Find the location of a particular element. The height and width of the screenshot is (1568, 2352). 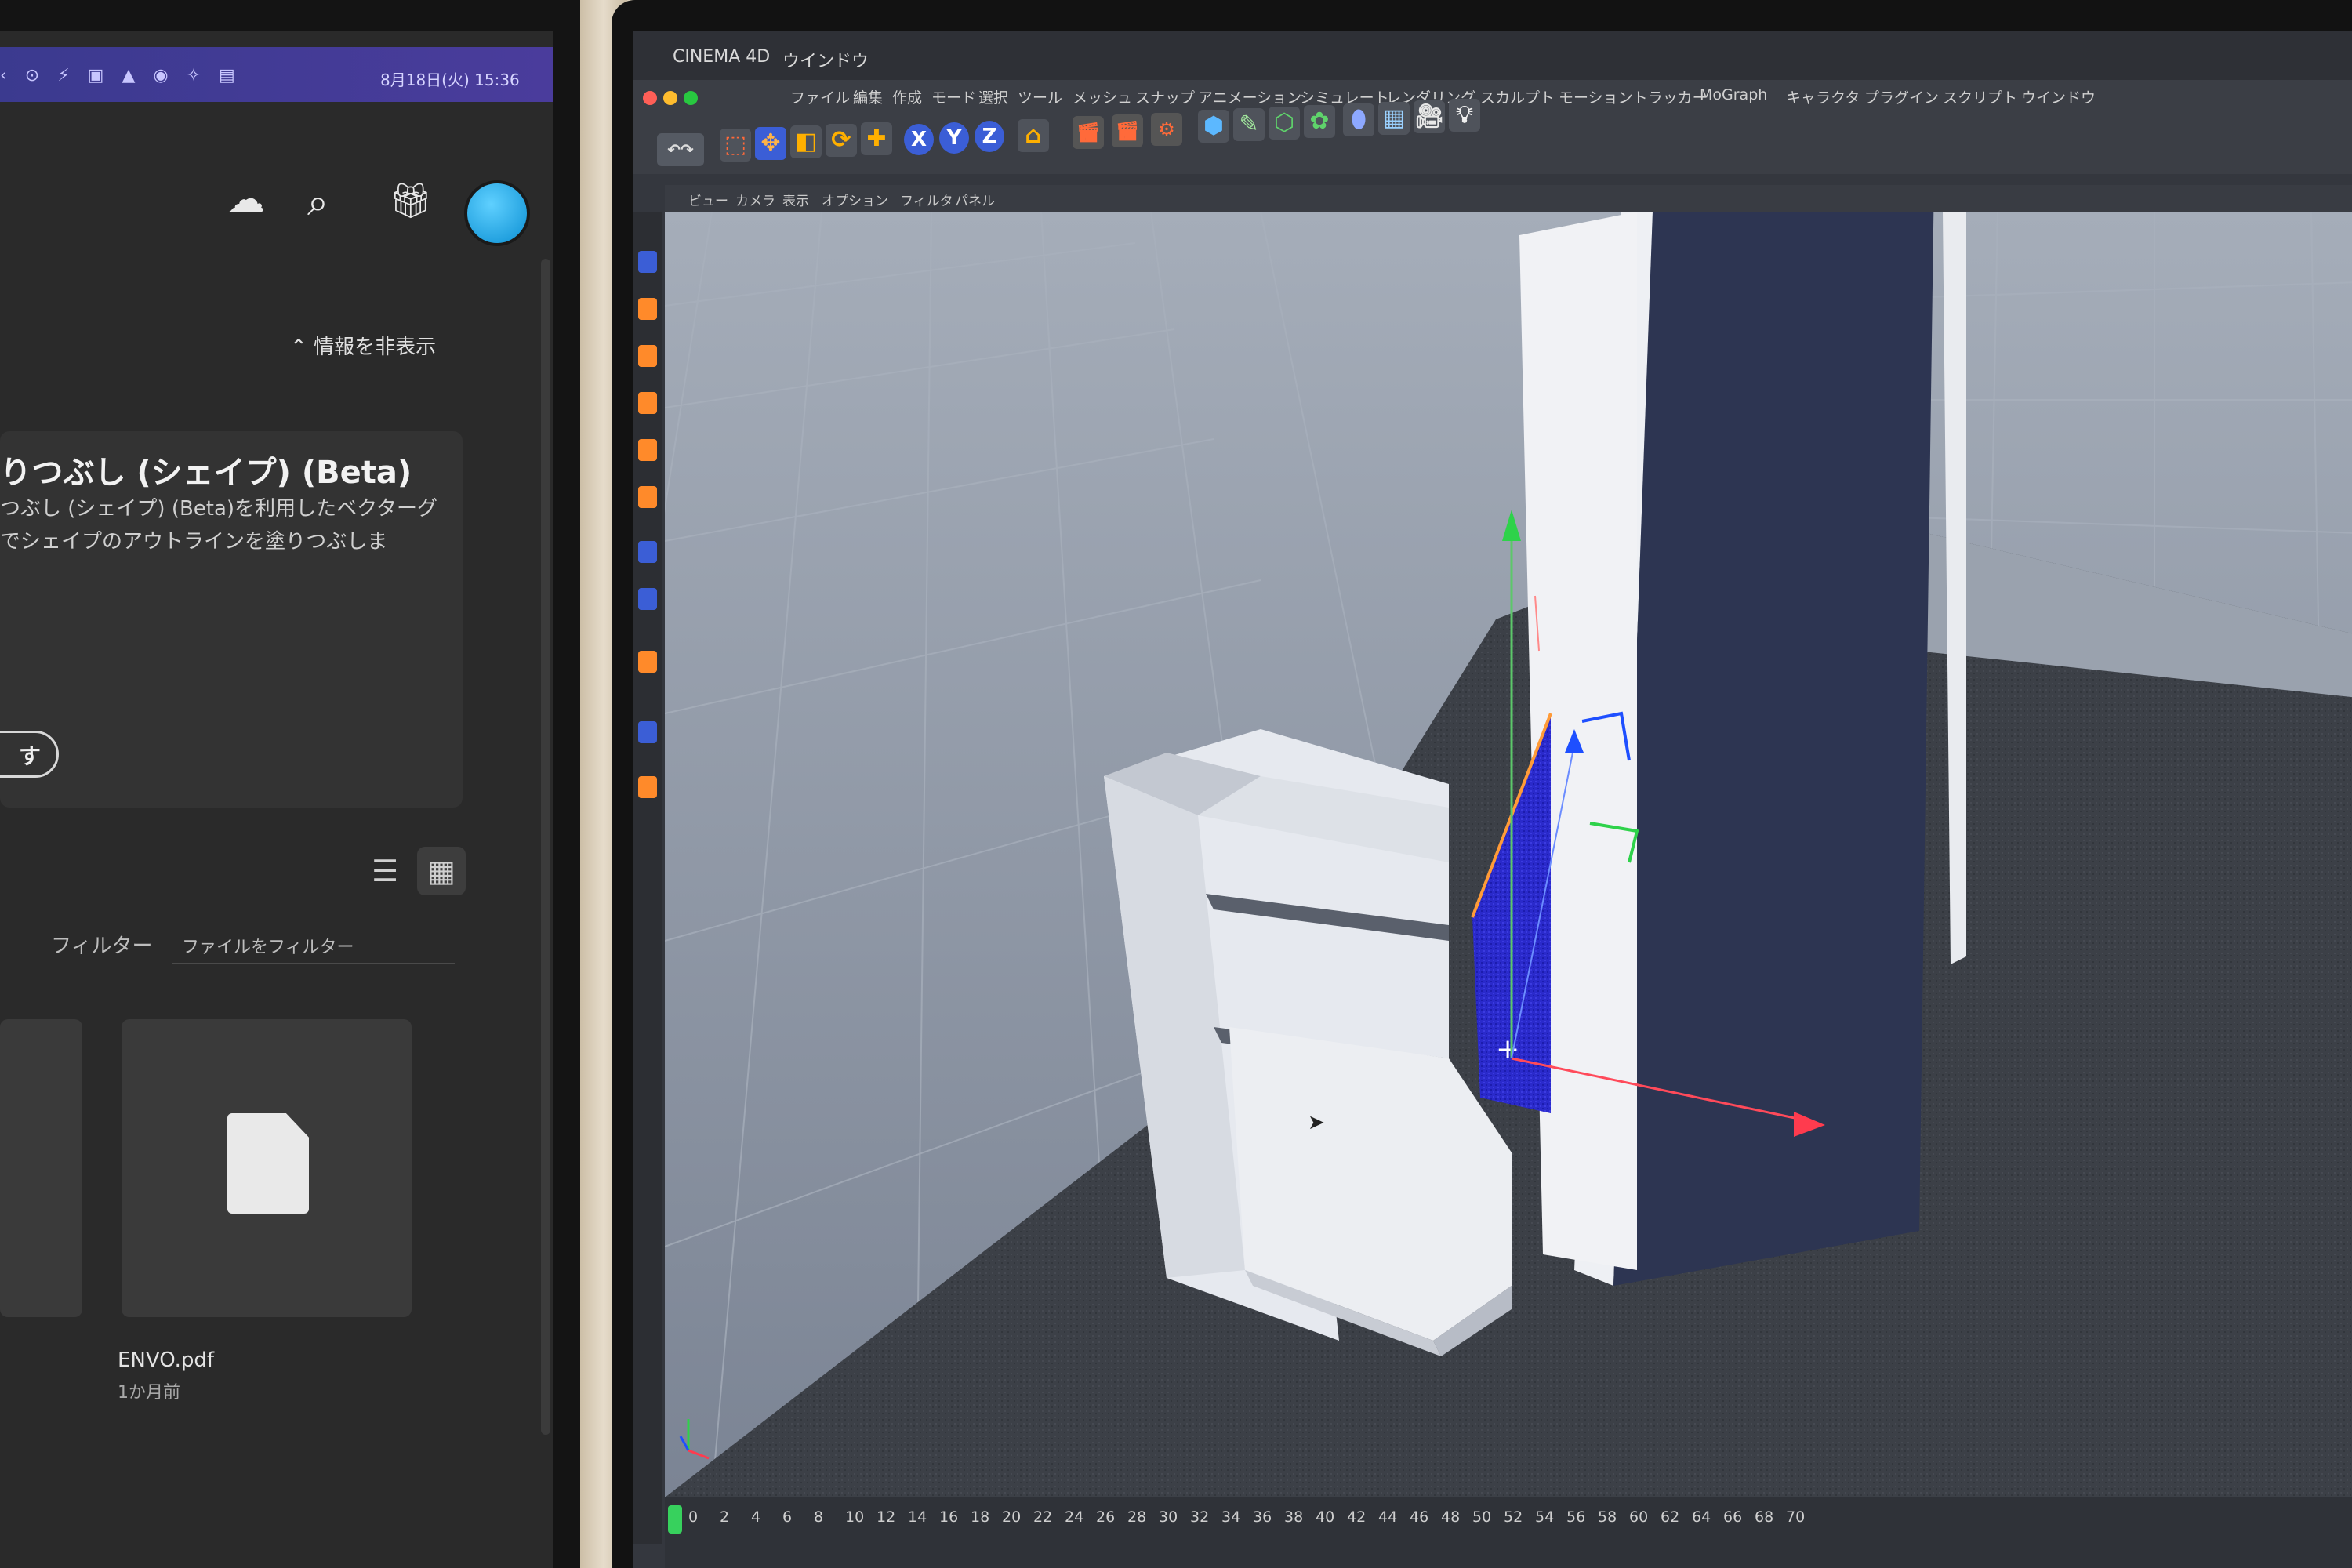

deformer-icon: ⬮ is located at coordinates (1358, 119).